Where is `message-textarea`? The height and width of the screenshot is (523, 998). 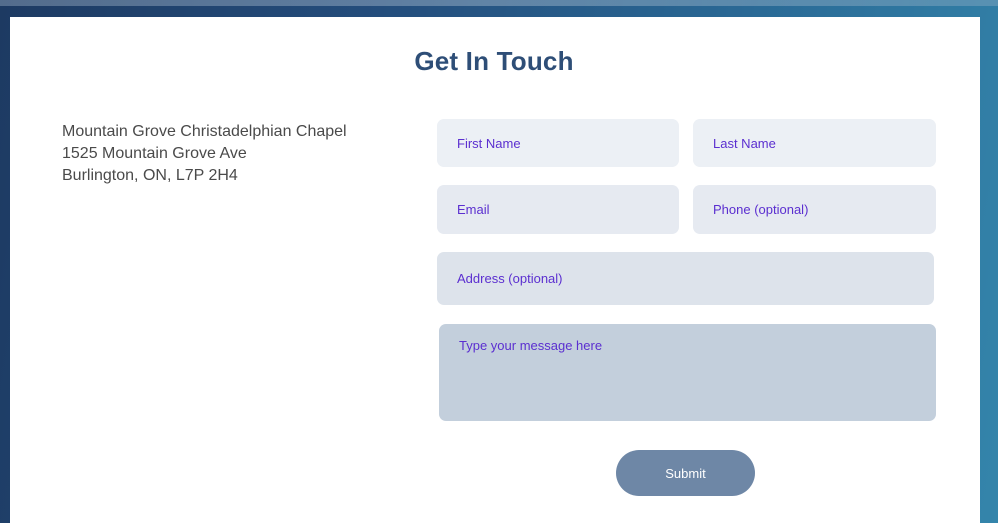
message-textarea is located at coordinates (687, 372).